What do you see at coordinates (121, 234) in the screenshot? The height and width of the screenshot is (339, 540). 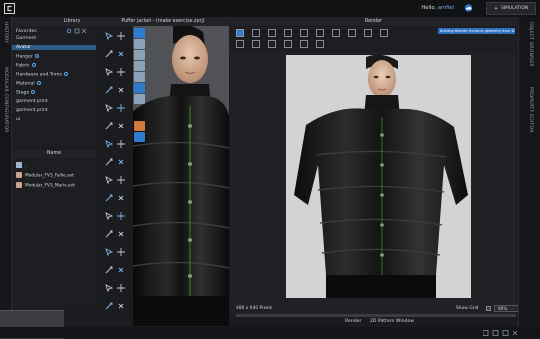 I see `elastic-icon` at bounding box center [121, 234].